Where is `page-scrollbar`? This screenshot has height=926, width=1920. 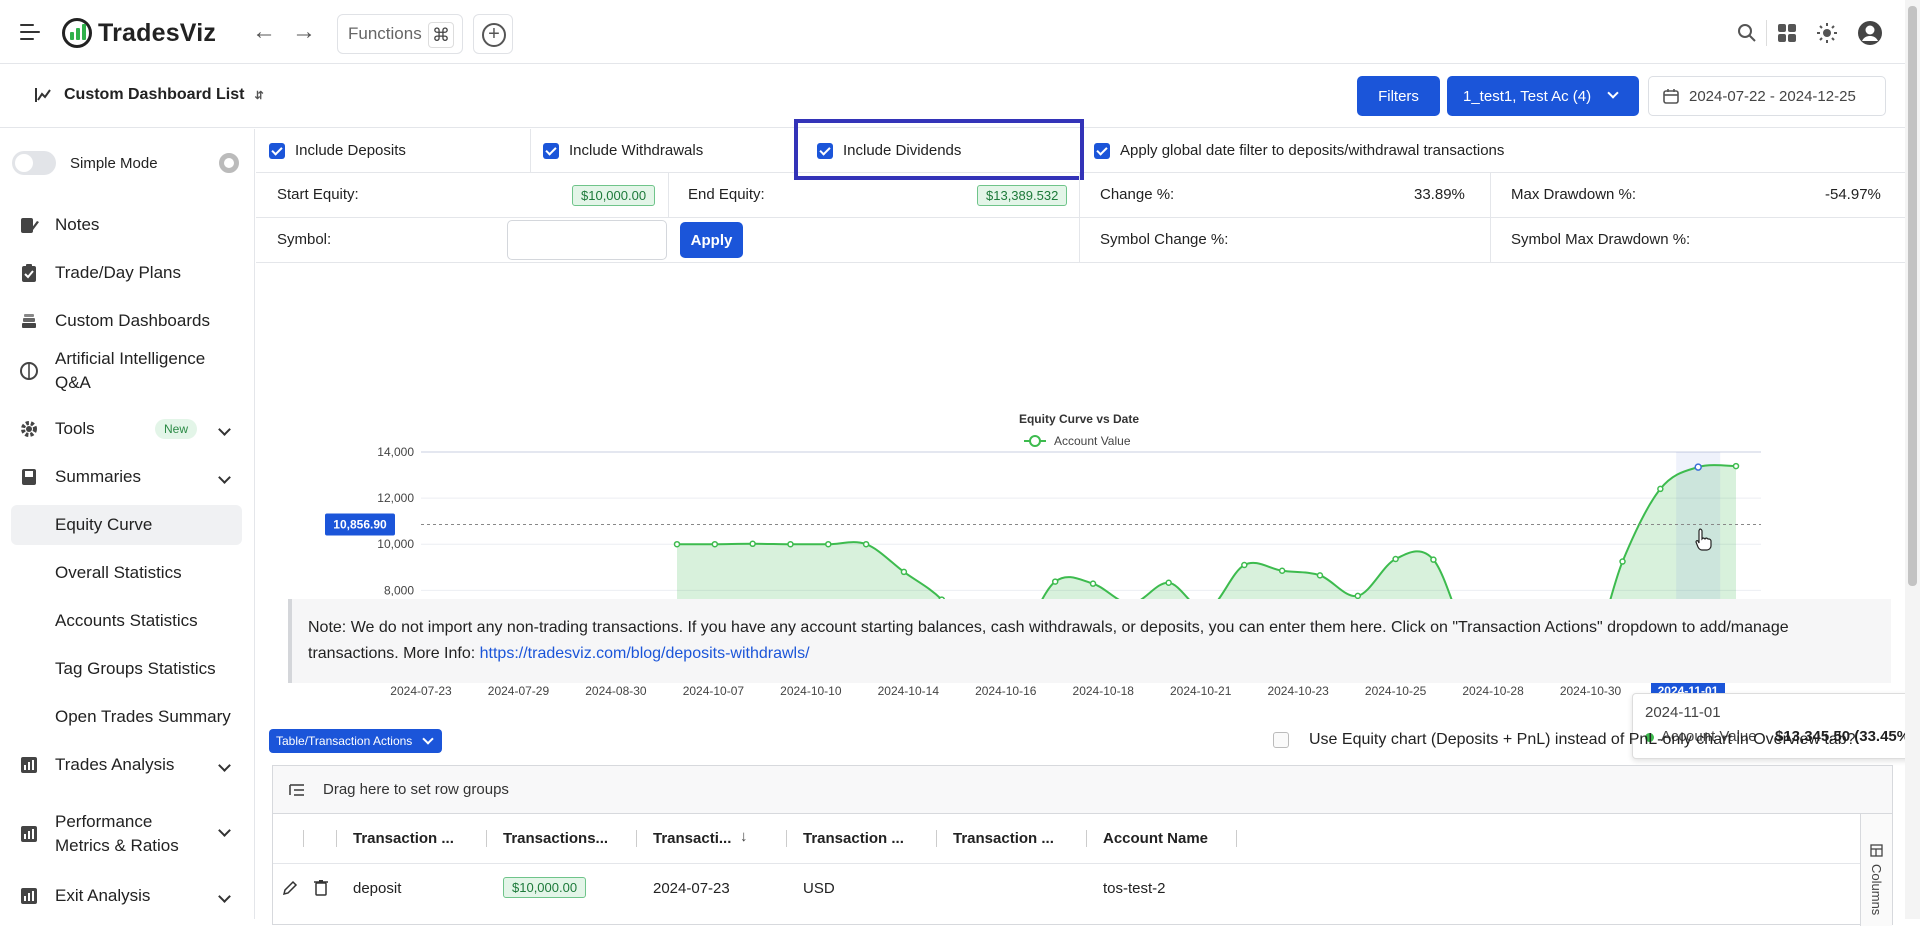 page-scrollbar is located at coordinates (1912, 459).